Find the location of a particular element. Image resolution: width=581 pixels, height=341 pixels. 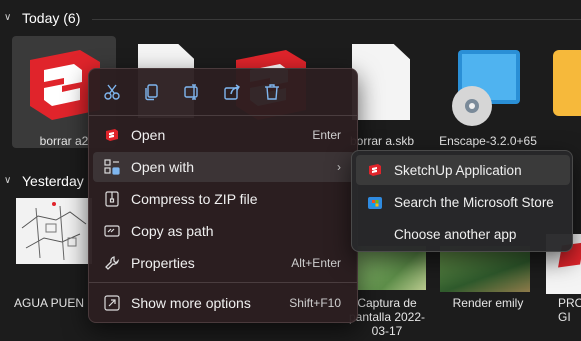

group-header-today: ∨ Today (6) is located at coordinates (42, 18).